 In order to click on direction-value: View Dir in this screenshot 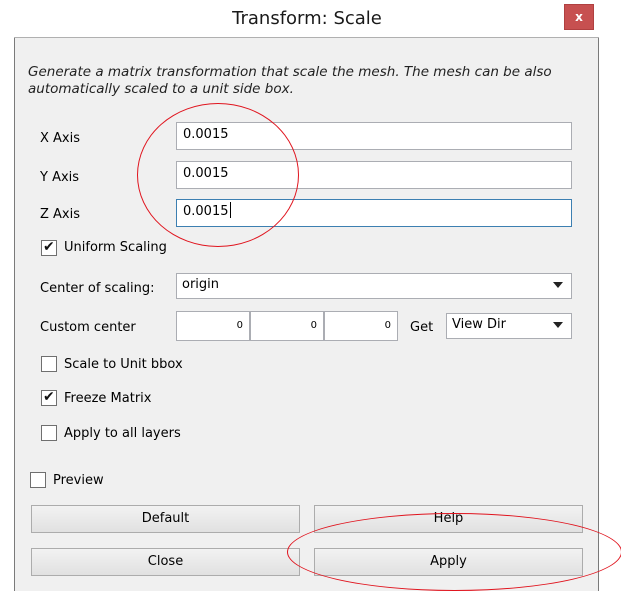, I will do `click(479, 324)`.